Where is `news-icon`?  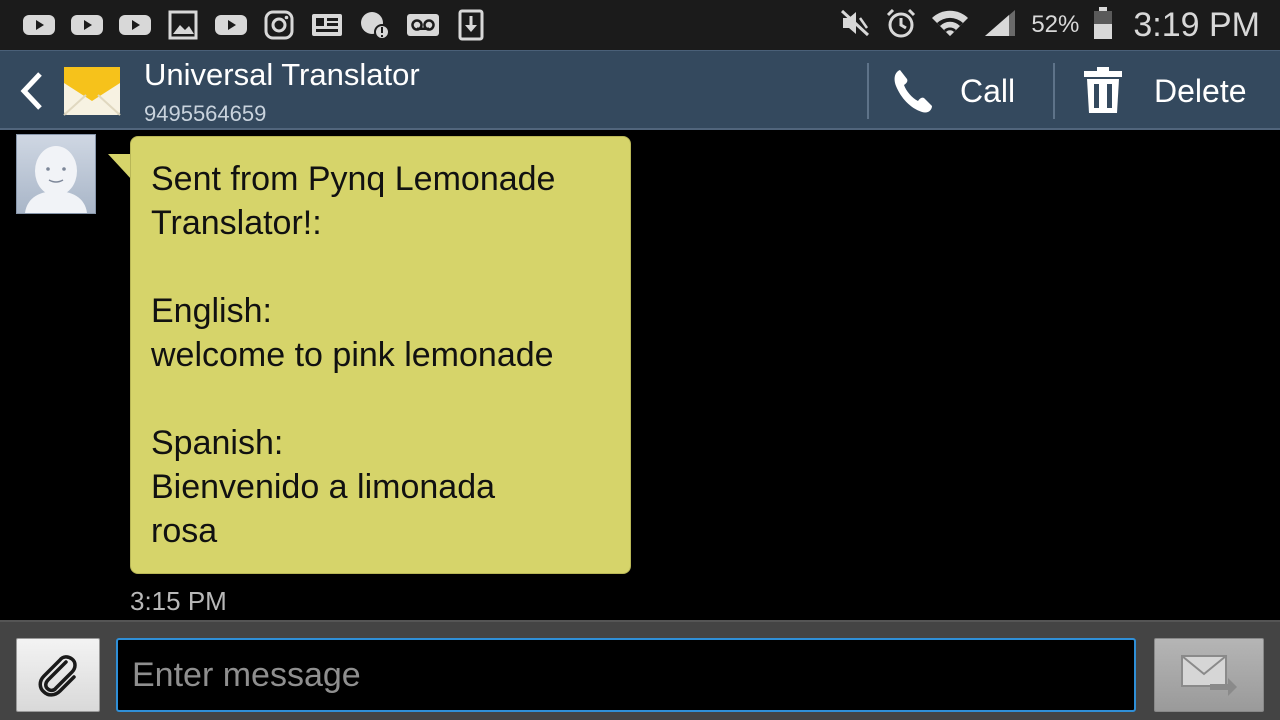 news-icon is located at coordinates (327, 25).